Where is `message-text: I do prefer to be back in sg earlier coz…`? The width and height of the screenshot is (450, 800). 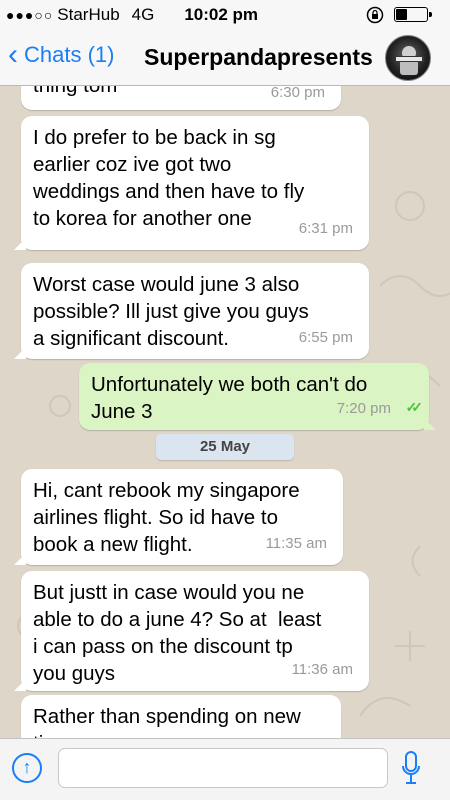 message-text: I do prefer to be back in sg earlier coz… is located at coordinates (169, 178).